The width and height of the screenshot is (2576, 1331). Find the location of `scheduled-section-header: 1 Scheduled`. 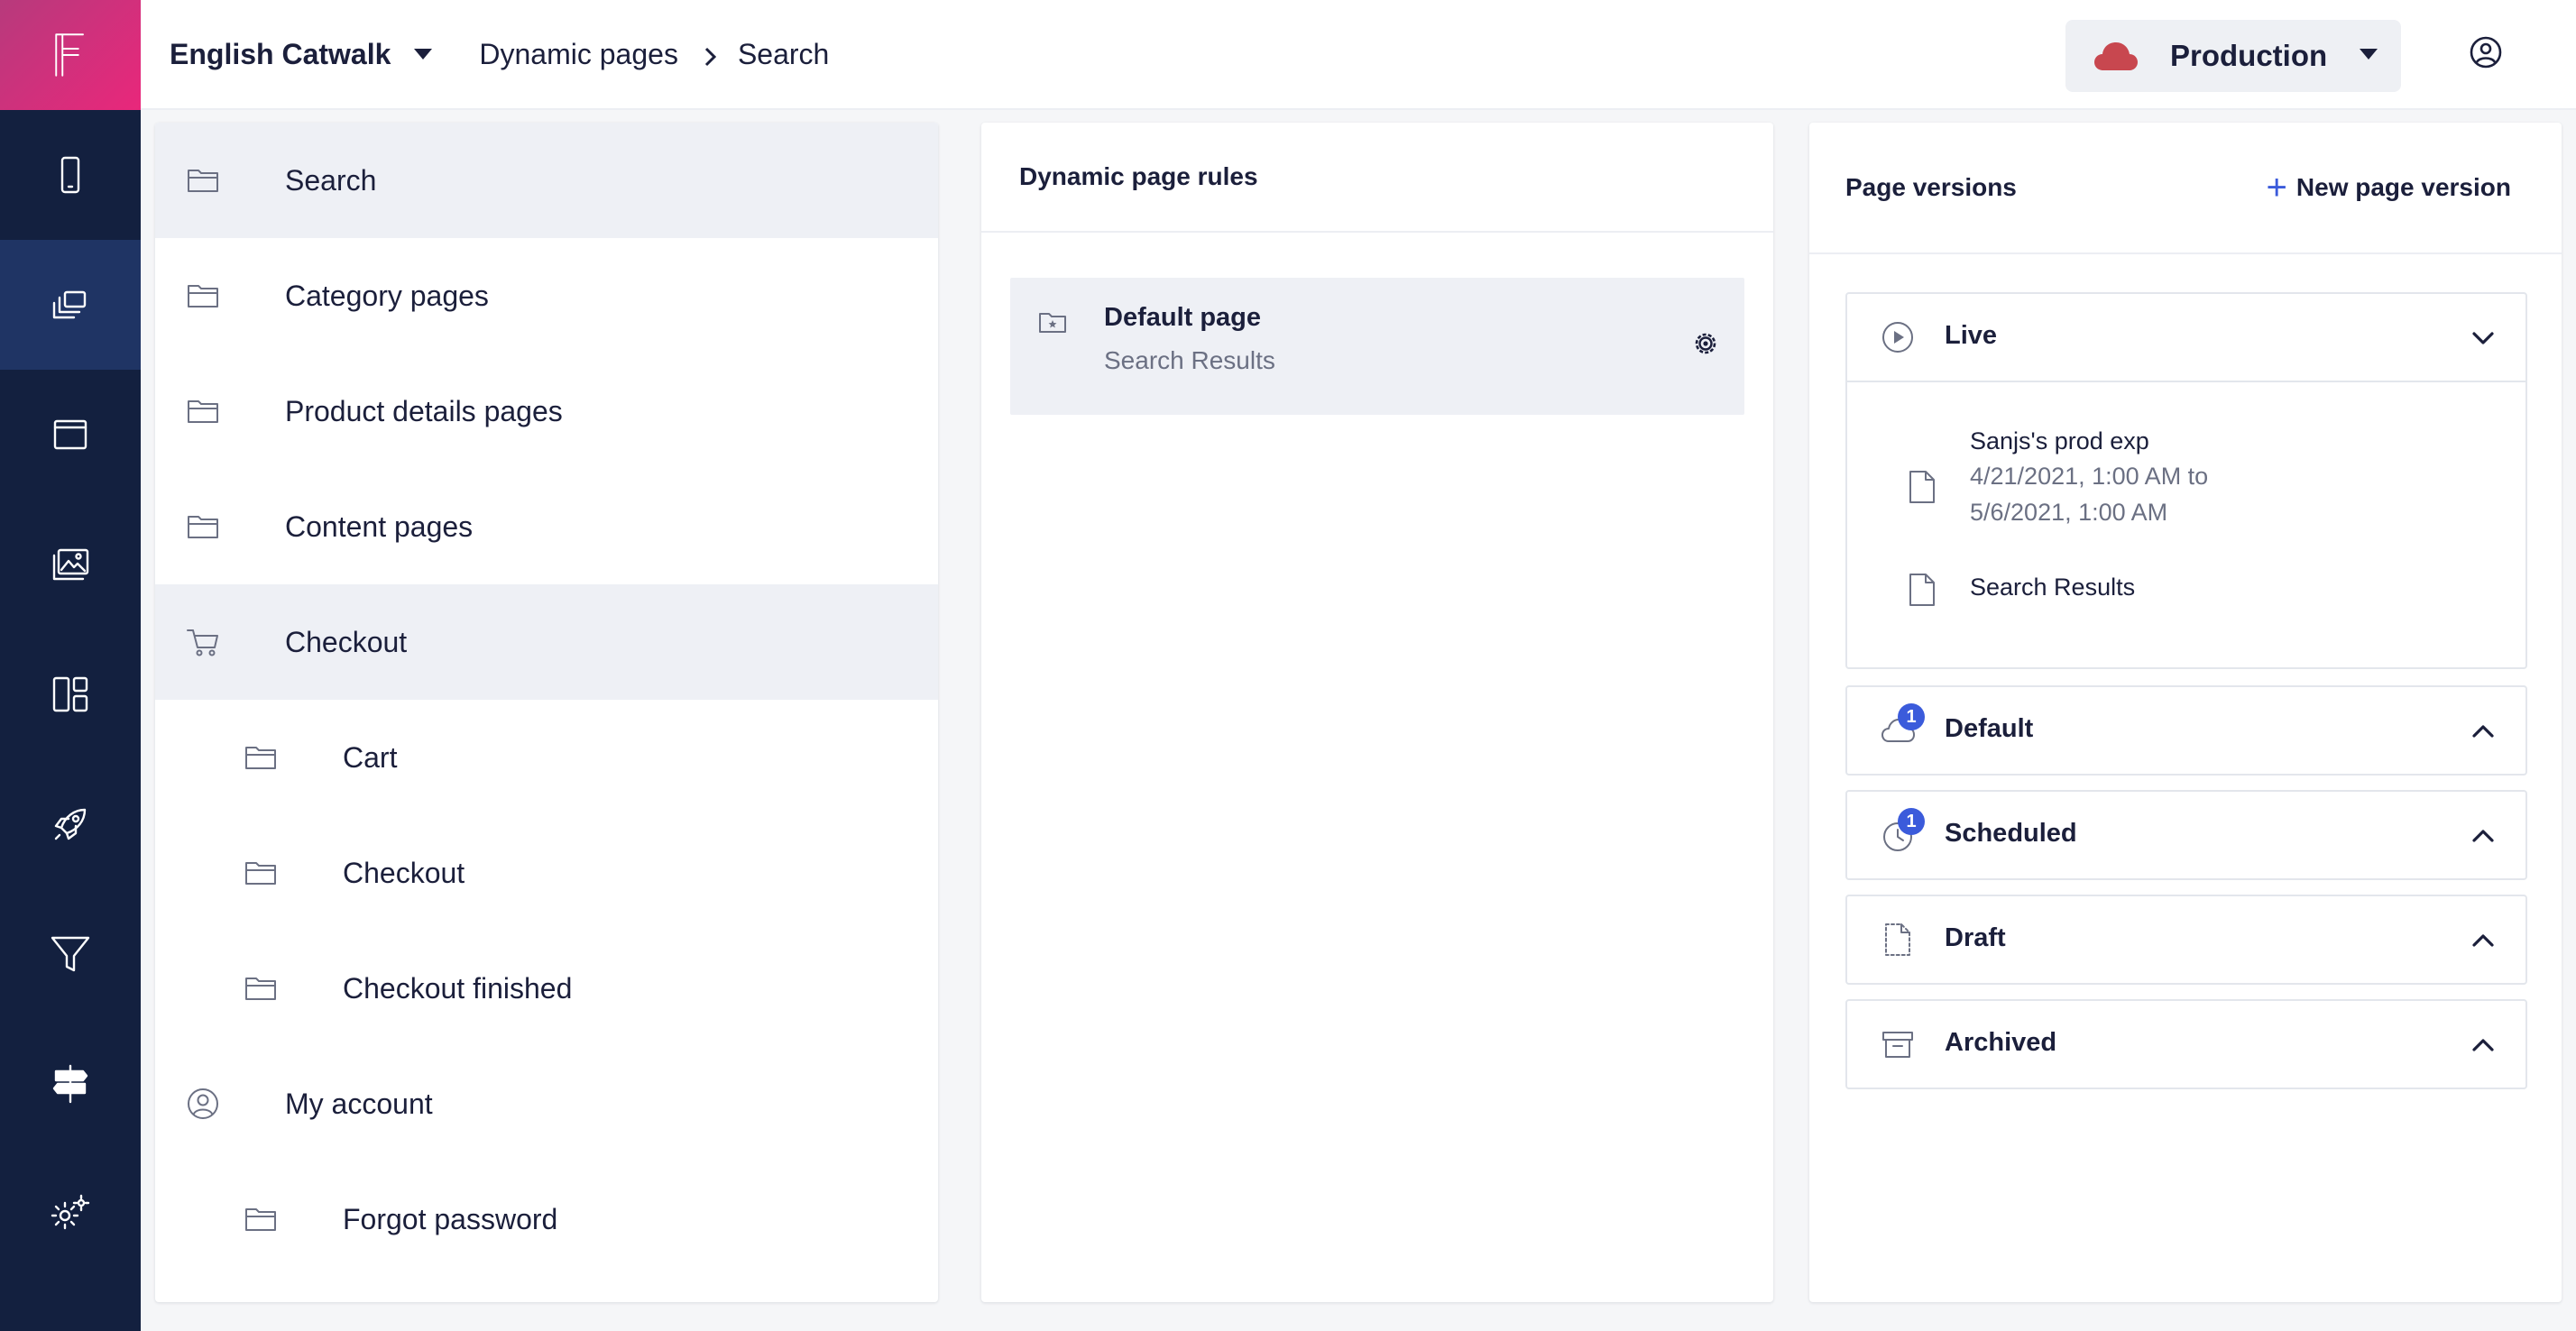

scheduled-section-header: 1 Scheduled is located at coordinates (2186, 835).